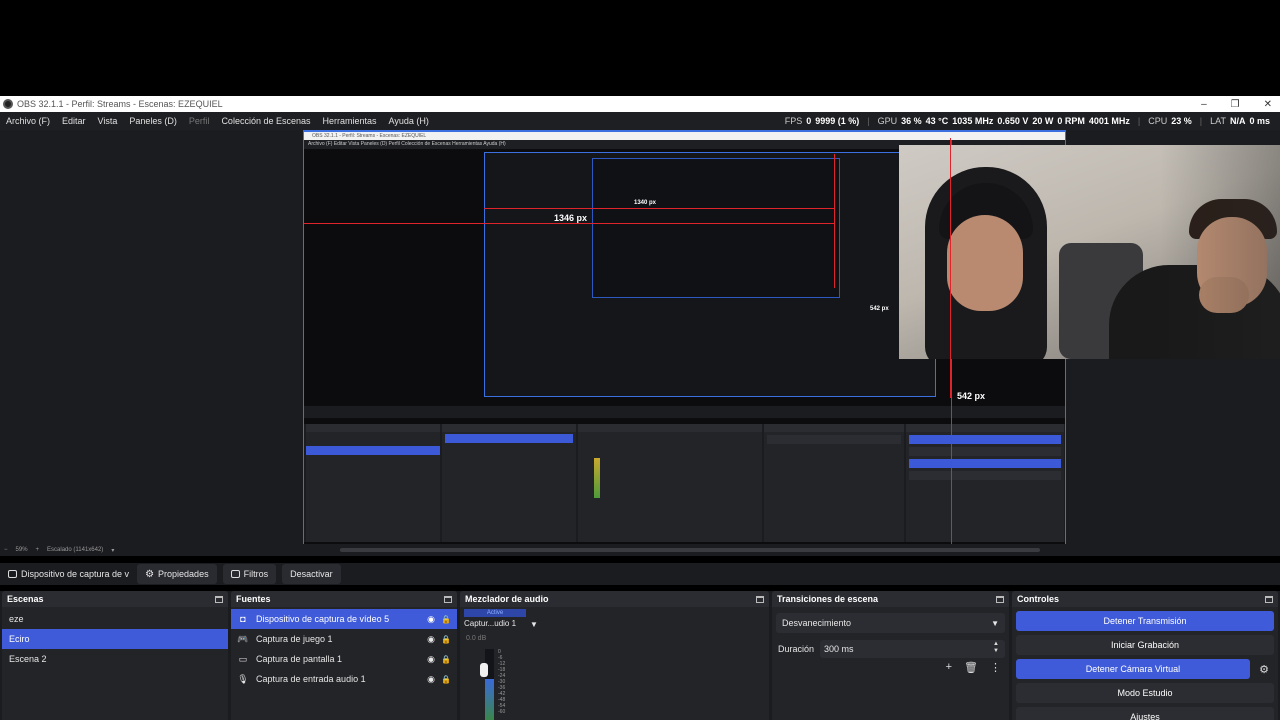  I want to click on chevron-down-icon: ▾, so click(112, 550).